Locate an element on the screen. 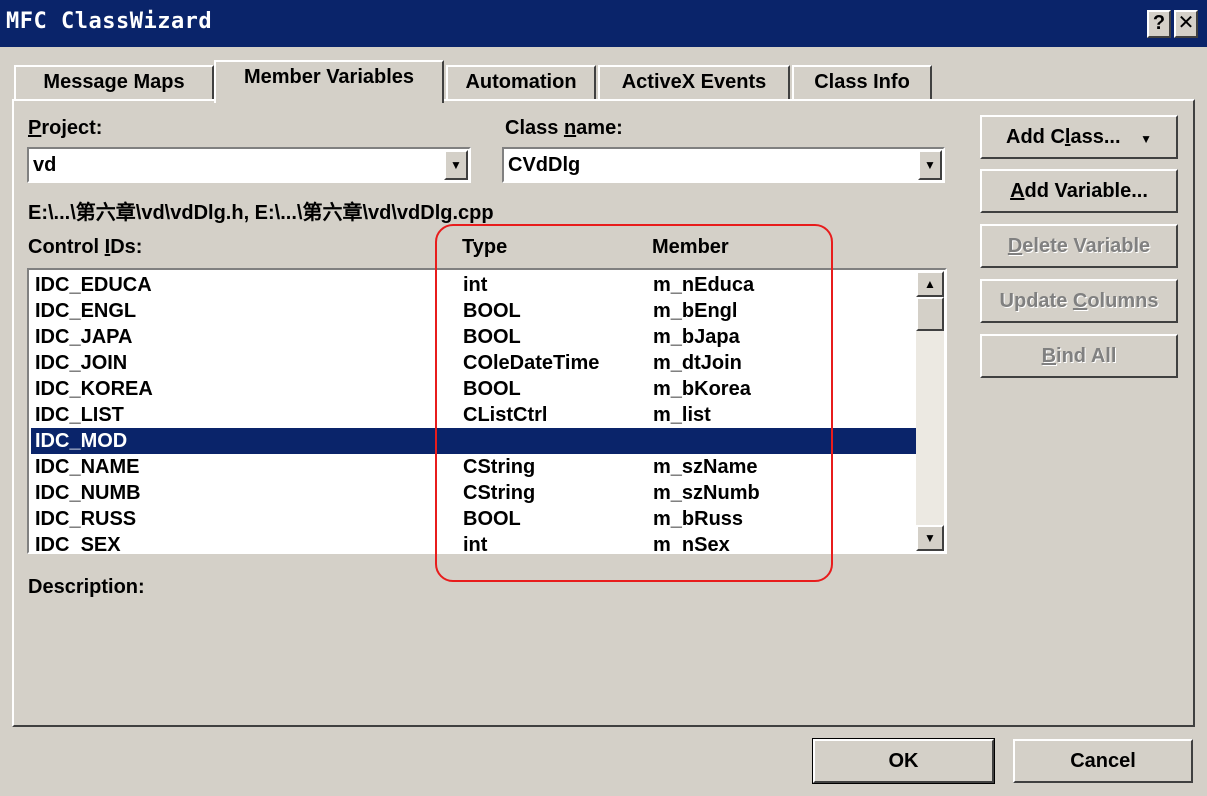 The image size is (1207, 796). close-button: ✕ is located at coordinates (1186, 24).